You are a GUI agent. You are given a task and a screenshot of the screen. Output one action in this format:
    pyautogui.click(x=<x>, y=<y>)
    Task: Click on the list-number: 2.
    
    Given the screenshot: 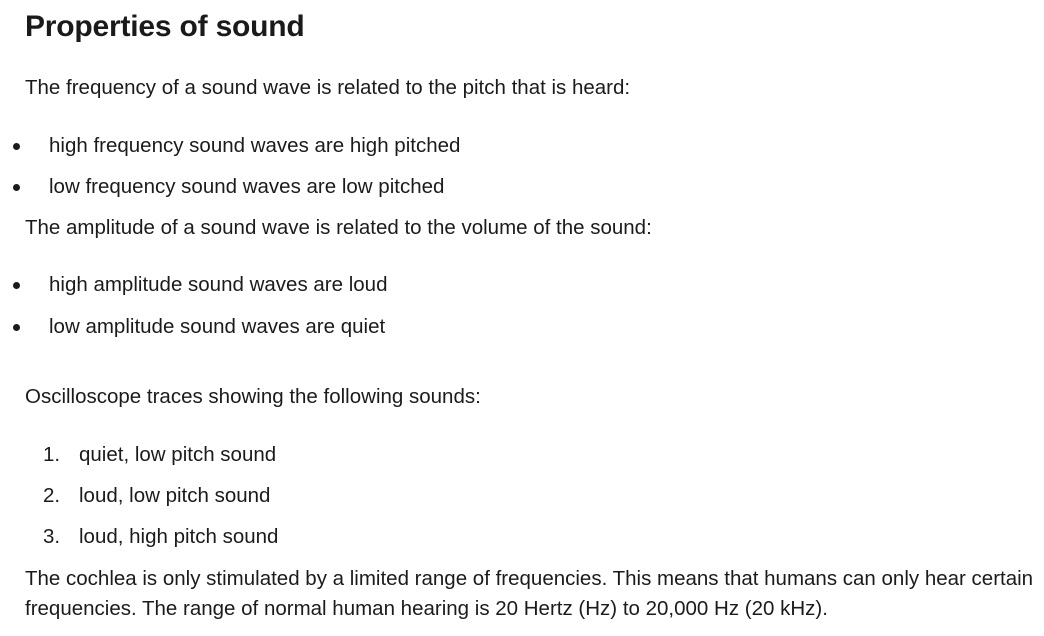 What is the action you would take?
    pyautogui.click(x=52, y=495)
    